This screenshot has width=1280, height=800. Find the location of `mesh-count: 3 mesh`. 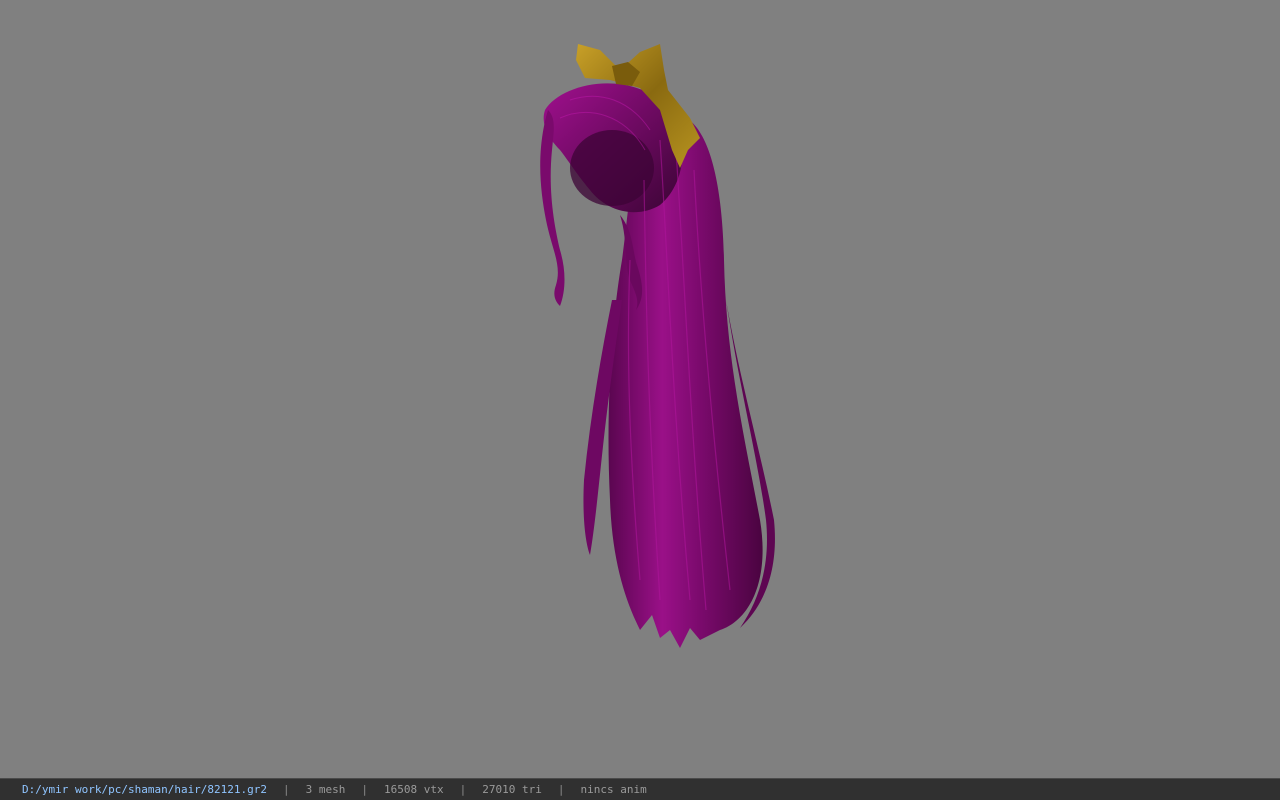

mesh-count: 3 mesh is located at coordinates (325, 789).